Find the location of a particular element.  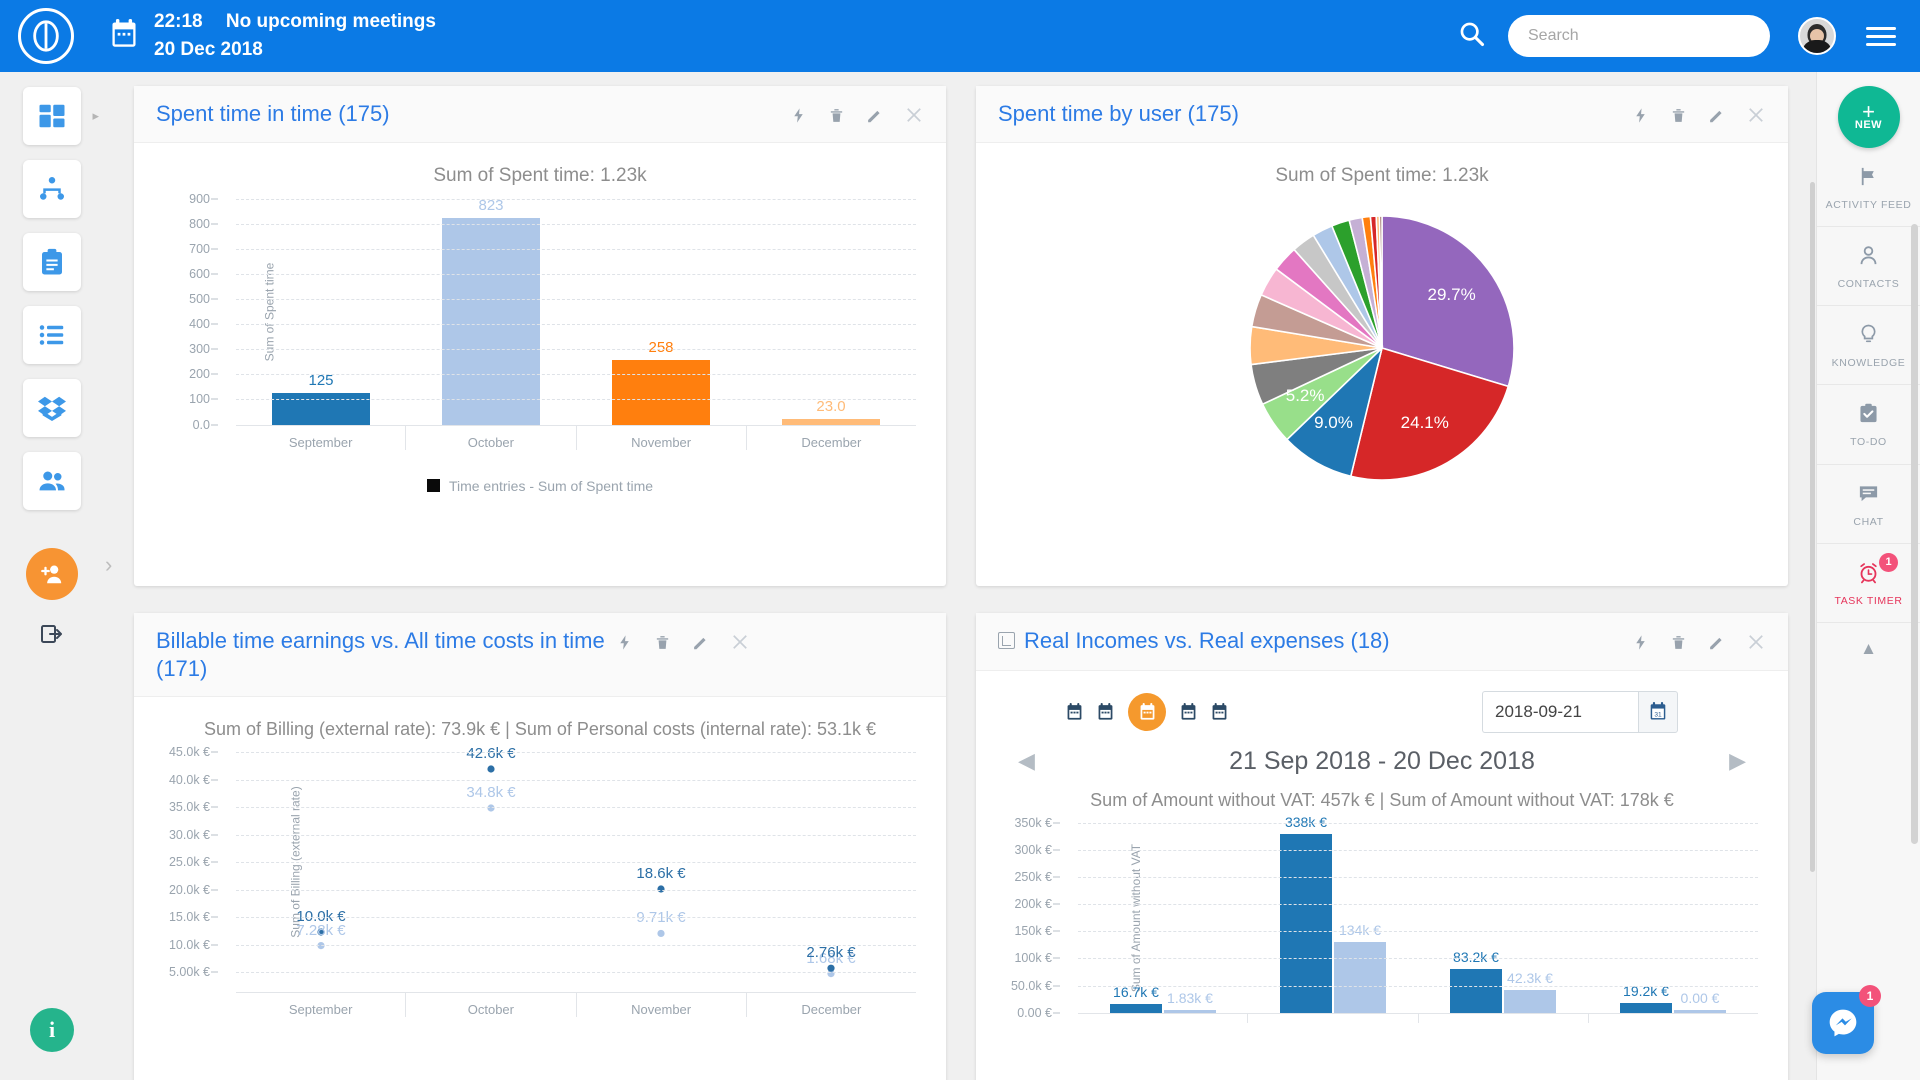

y-tick-label: 50.0k € is located at coordinates (1031, 985).